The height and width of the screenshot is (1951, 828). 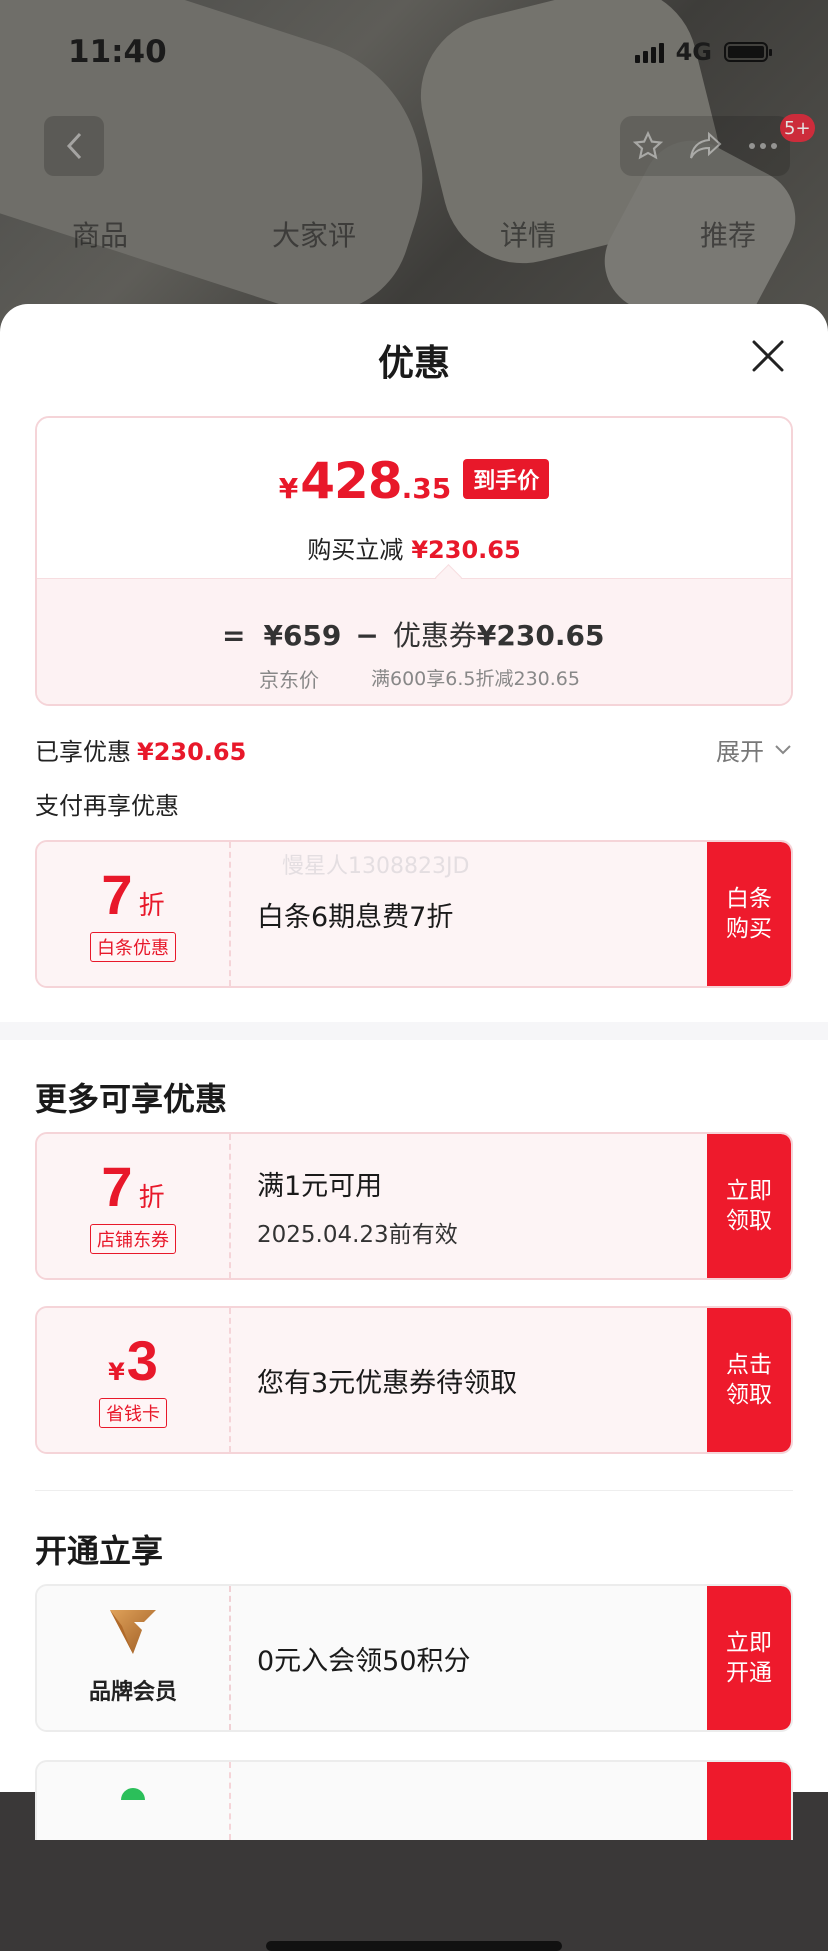 I want to click on coupon-title: 您有3元优惠券待领取, so click(x=387, y=1383).